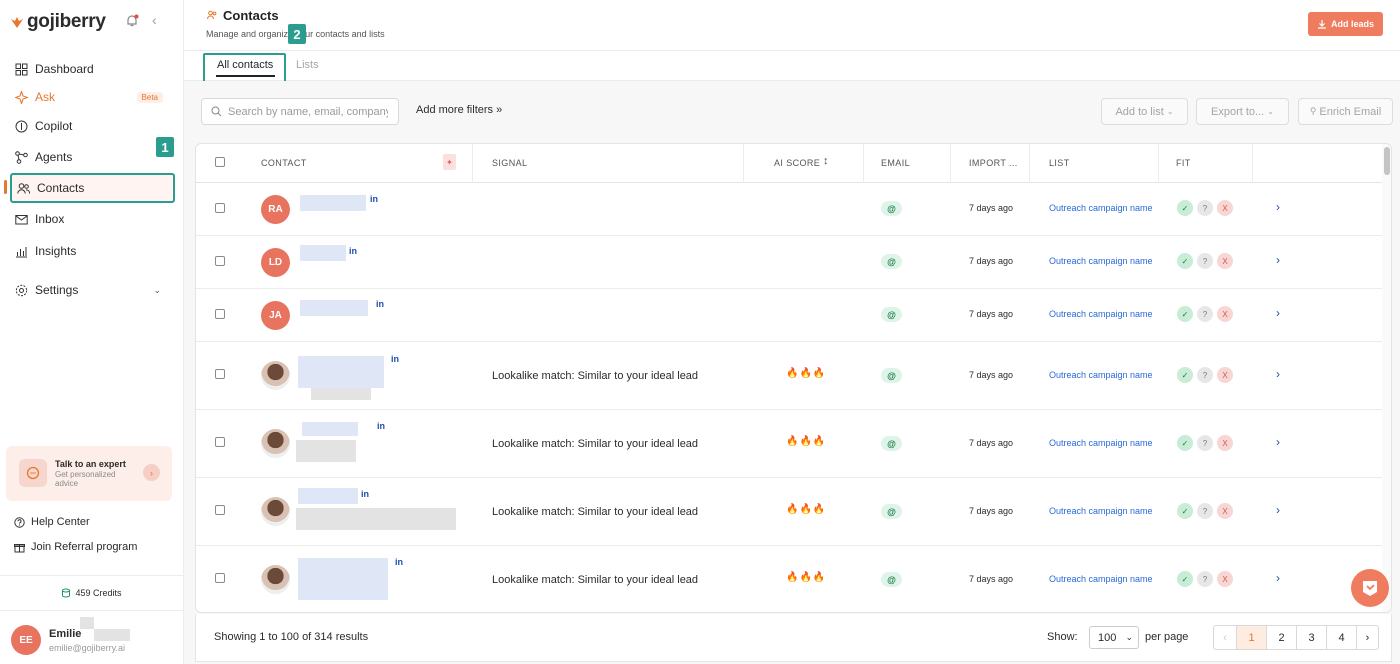  I want to click on help-center-link: Help Center, so click(52, 522).